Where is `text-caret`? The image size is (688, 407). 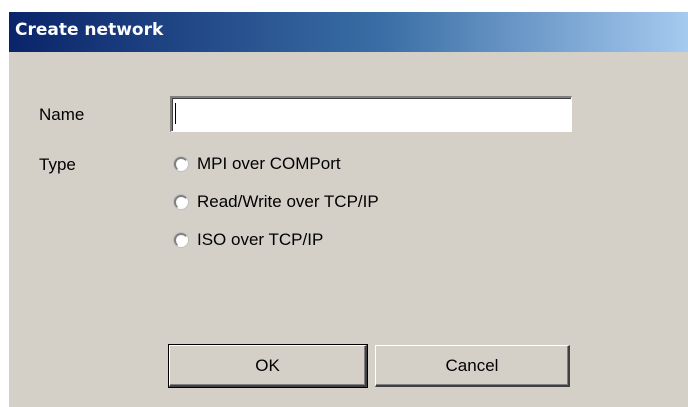 text-caret is located at coordinates (175, 113).